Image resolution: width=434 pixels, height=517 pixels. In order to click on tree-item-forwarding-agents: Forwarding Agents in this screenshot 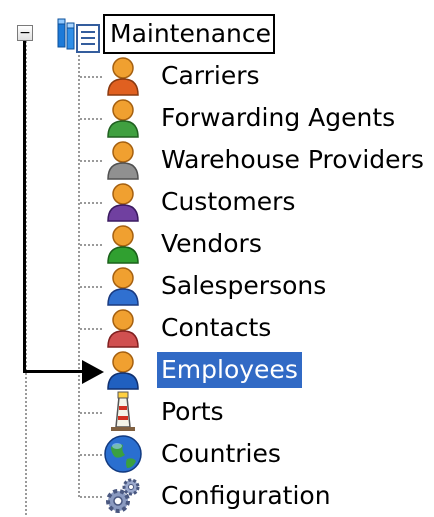, I will do `click(267, 118)`.